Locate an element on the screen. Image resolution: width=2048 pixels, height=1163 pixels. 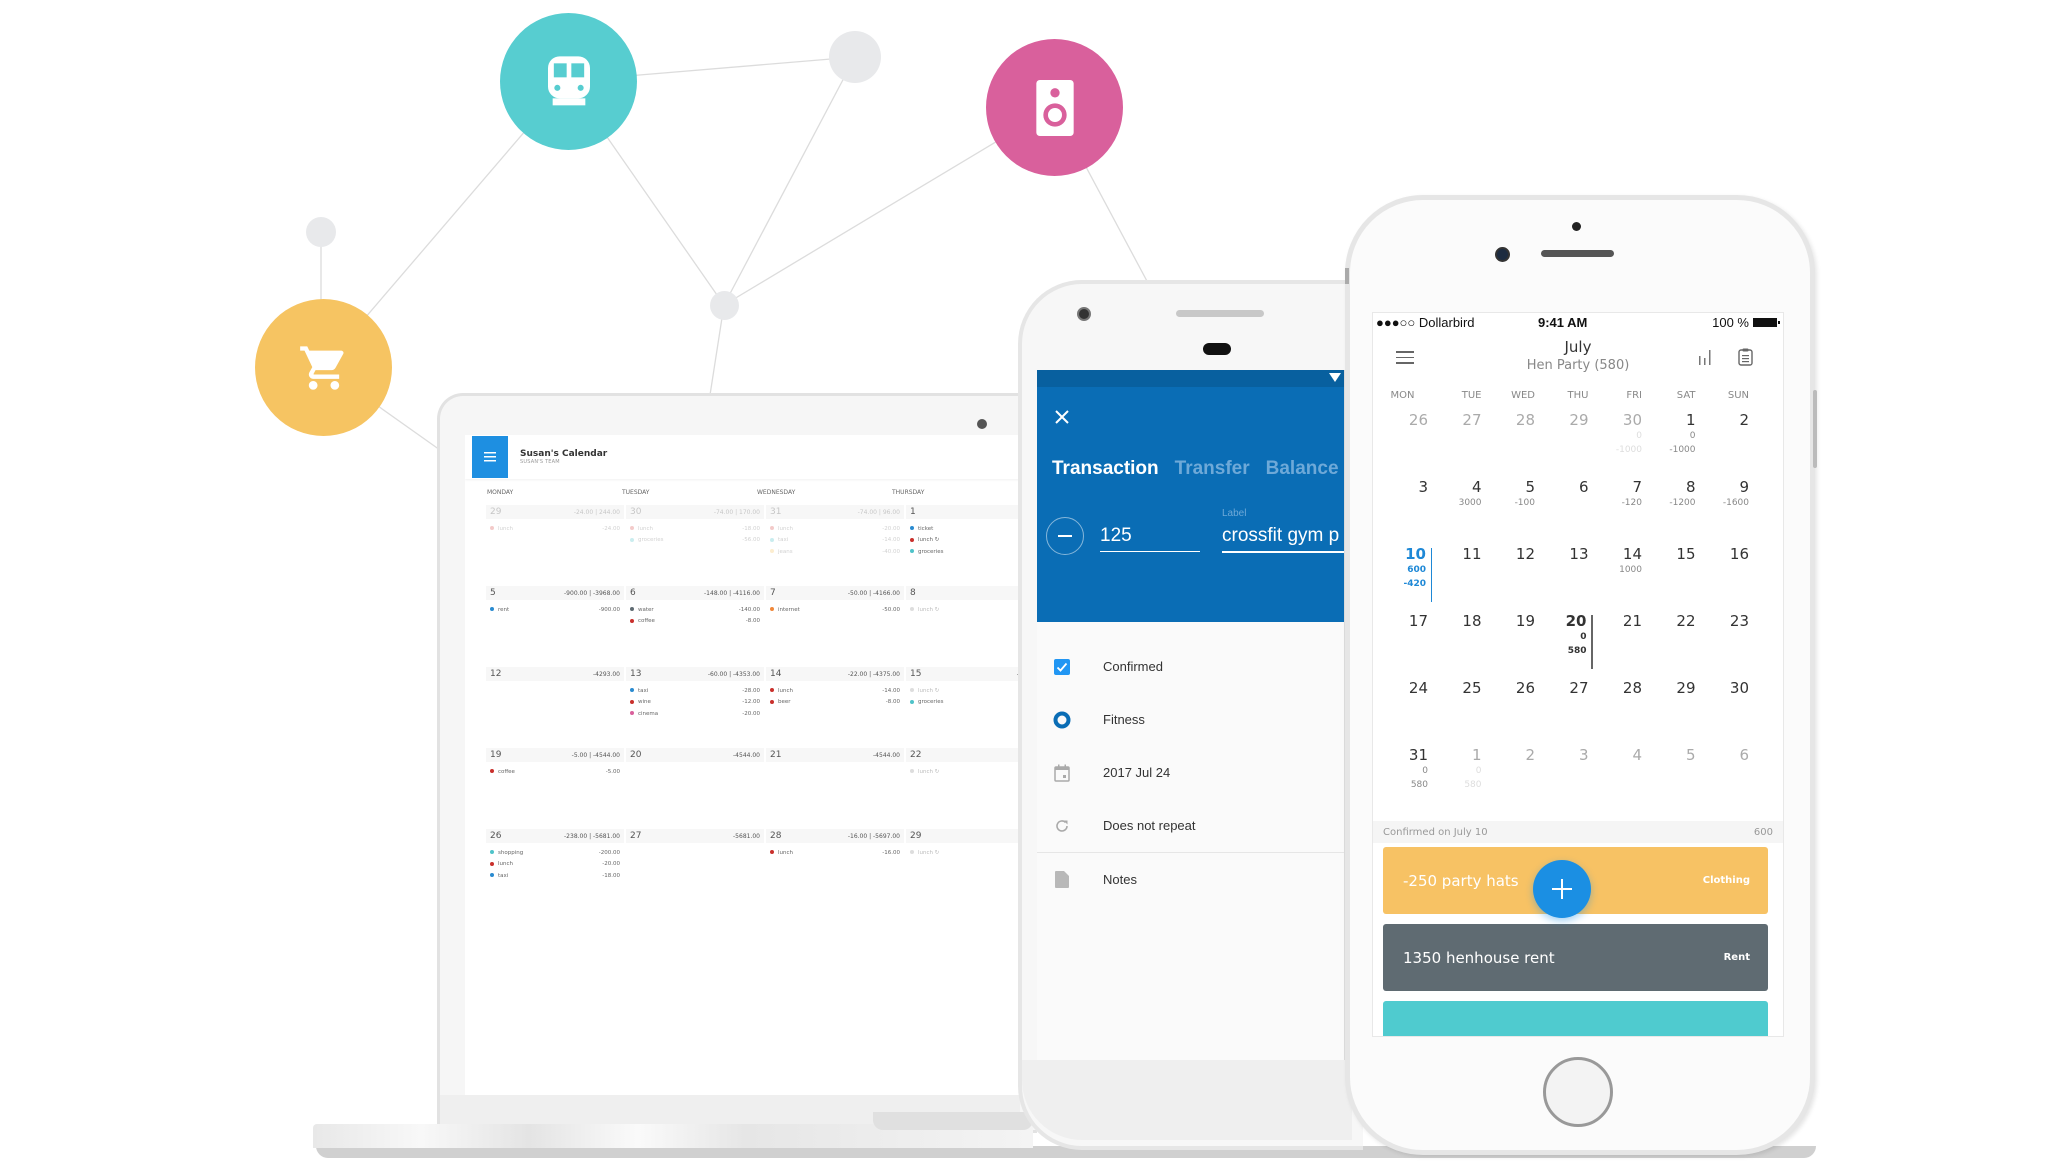
calendar-entry: cinema -20.00 is located at coordinates (695, 714).